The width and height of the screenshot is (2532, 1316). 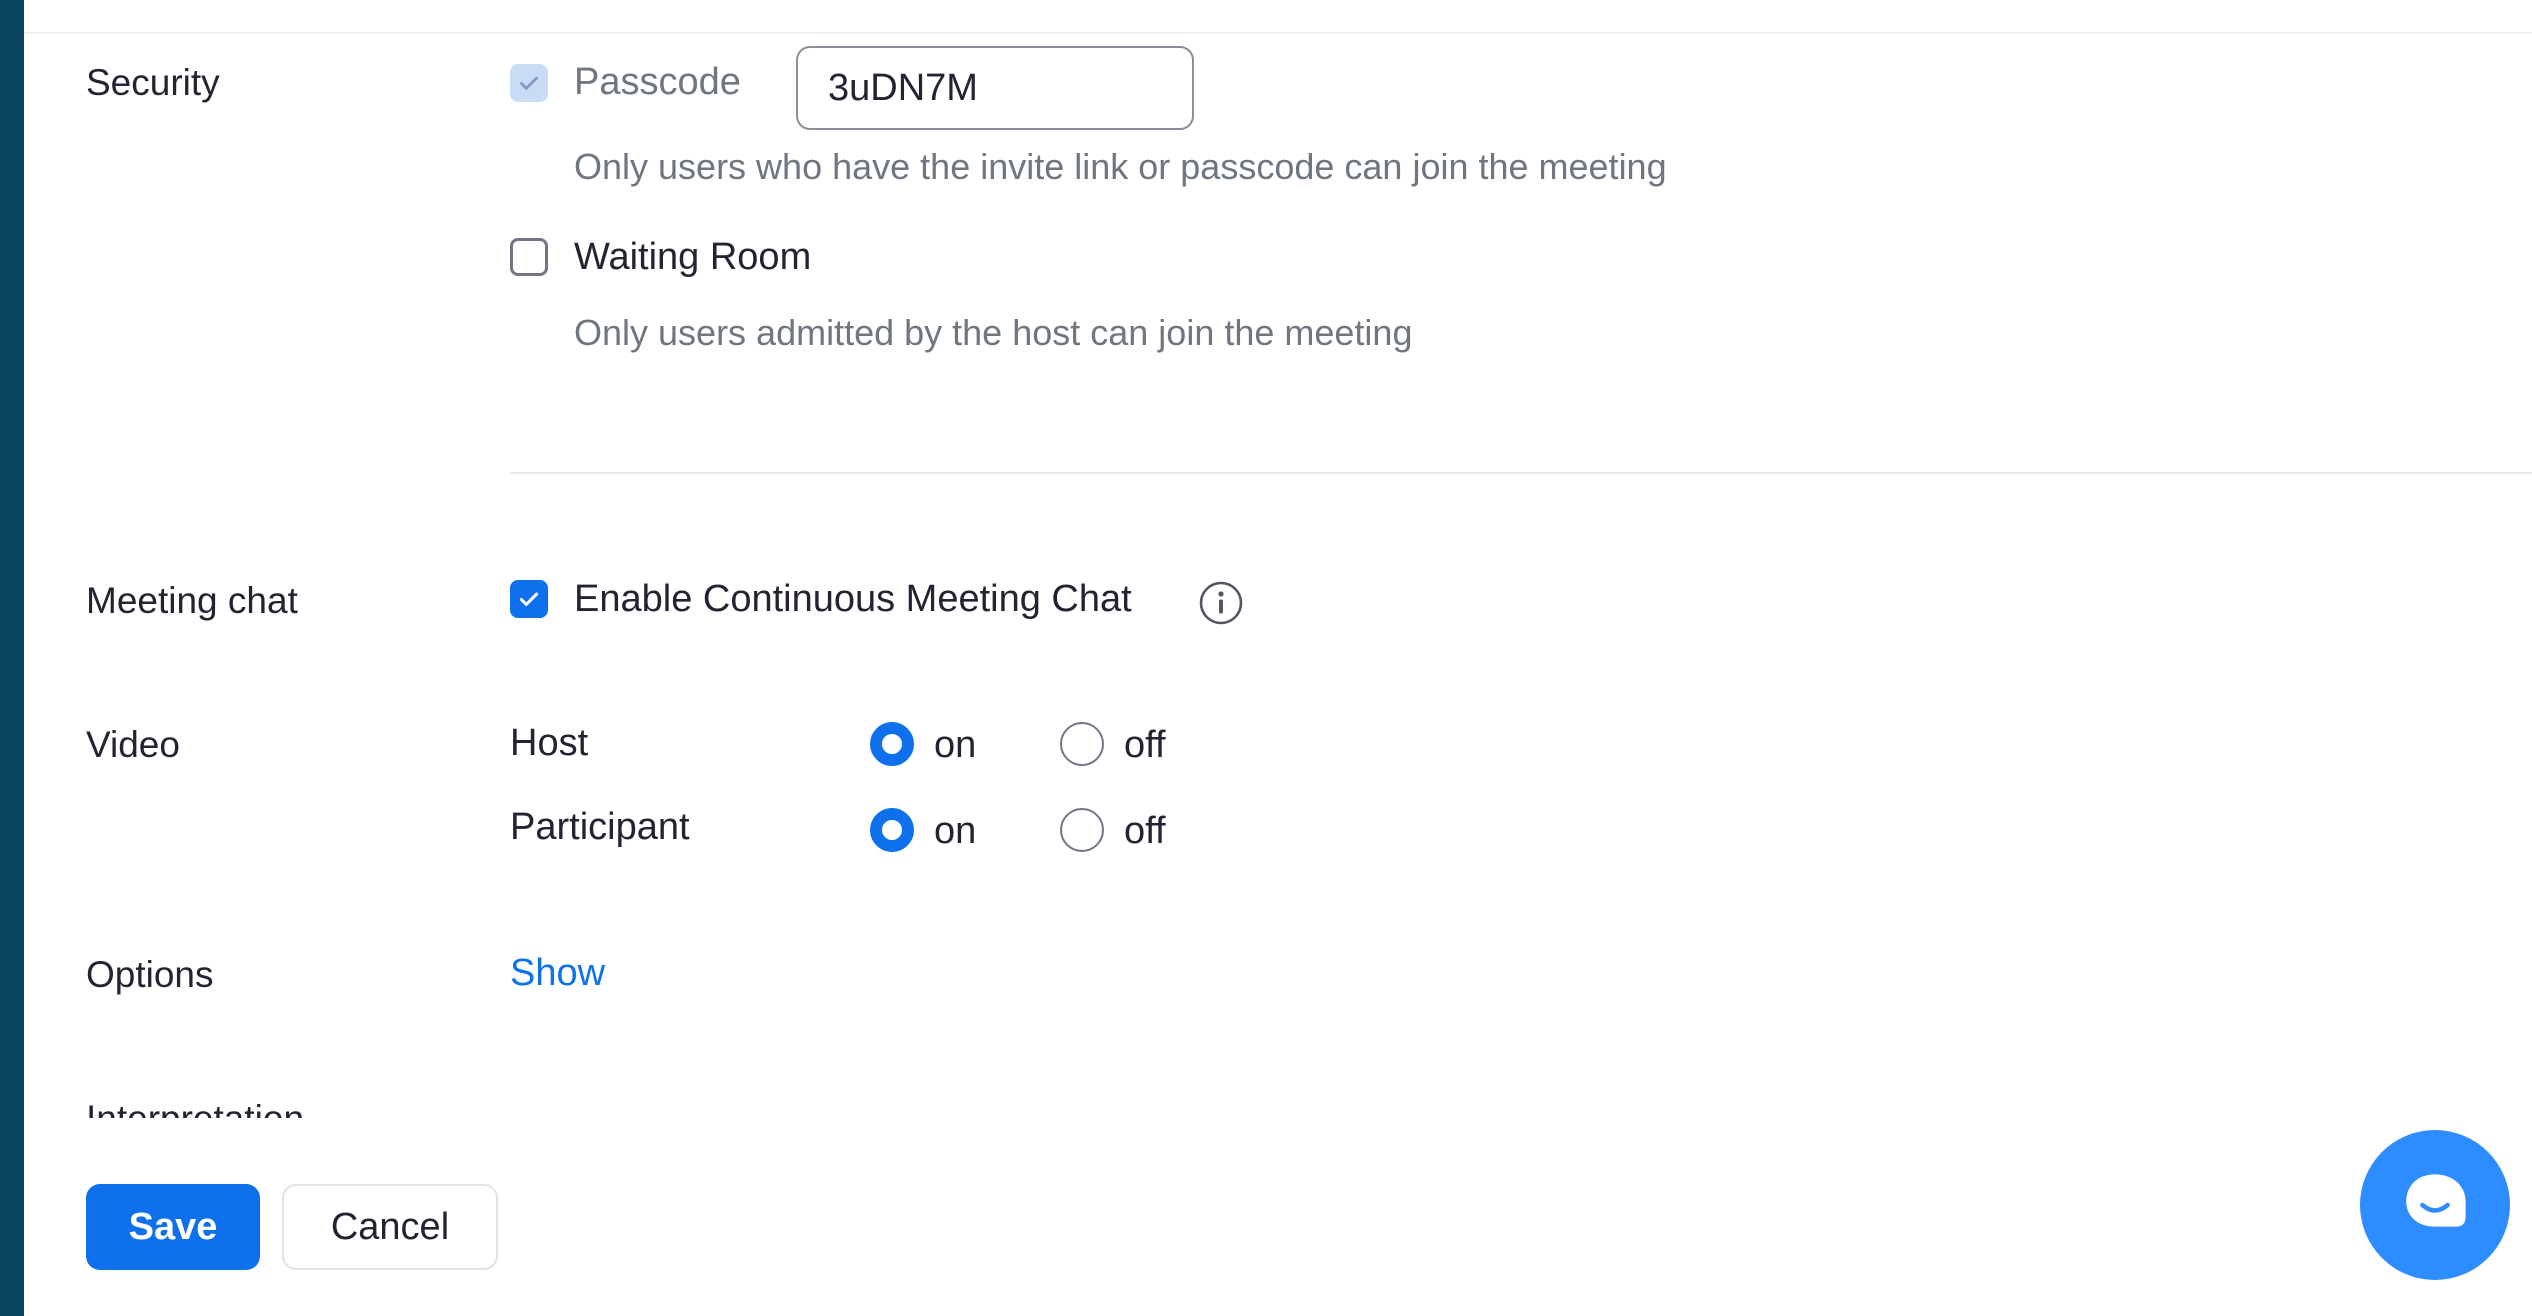 What do you see at coordinates (173, 1227) in the screenshot?
I see `save-button: Save` at bounding box center [173, 1227].